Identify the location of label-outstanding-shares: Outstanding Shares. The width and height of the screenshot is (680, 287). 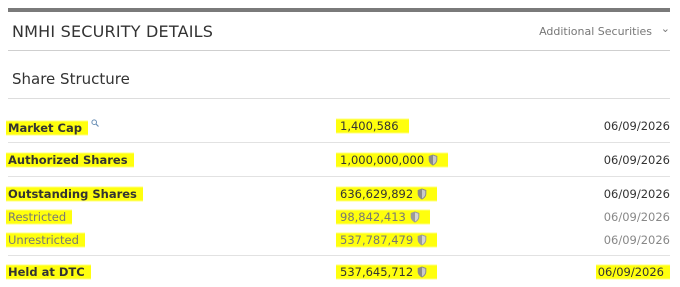
(74, 194).